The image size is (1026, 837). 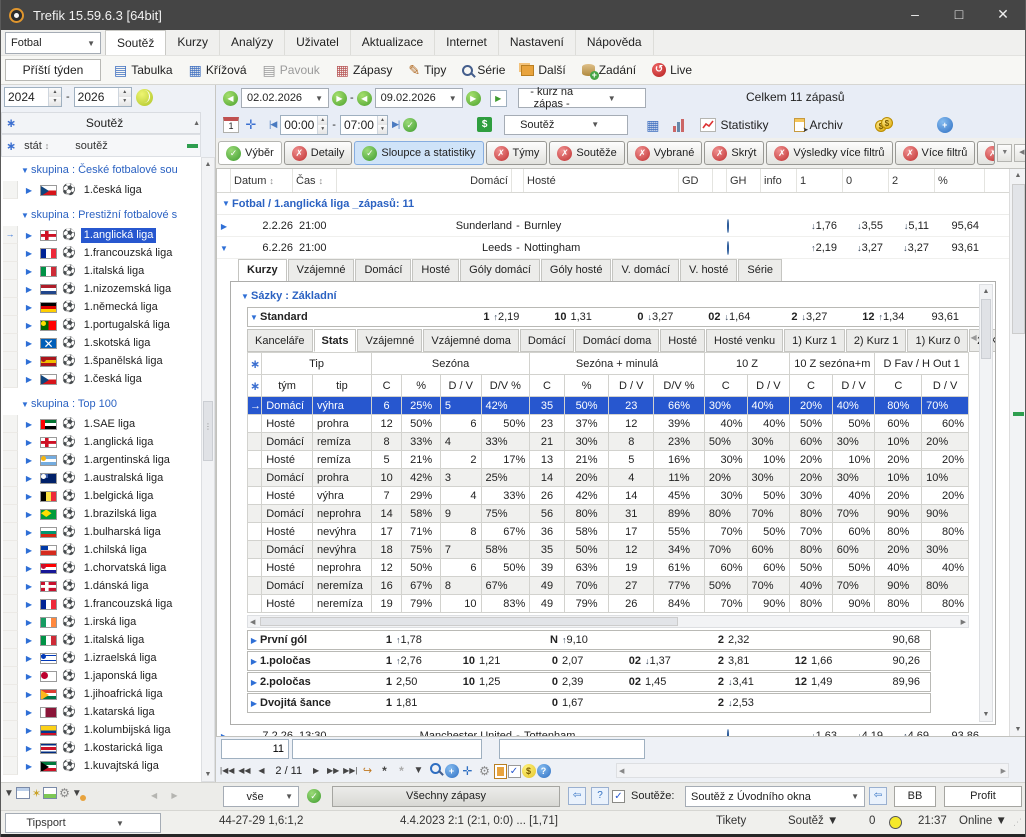 I want to click on home-filter-input, so click(x=387, y=748).